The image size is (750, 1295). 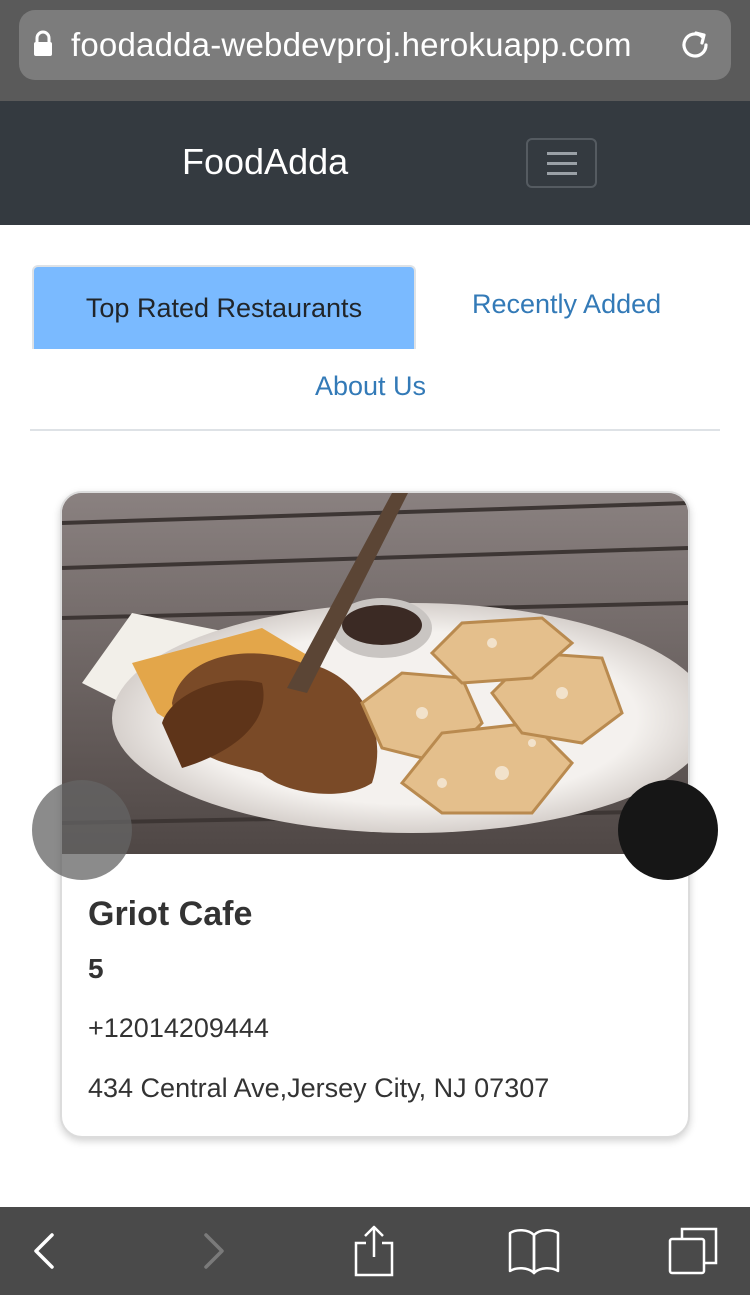 What do you see at coordinates (214, 1251) in the screenshot?
I see `forward-icon` at bounding box center [214, 1251].